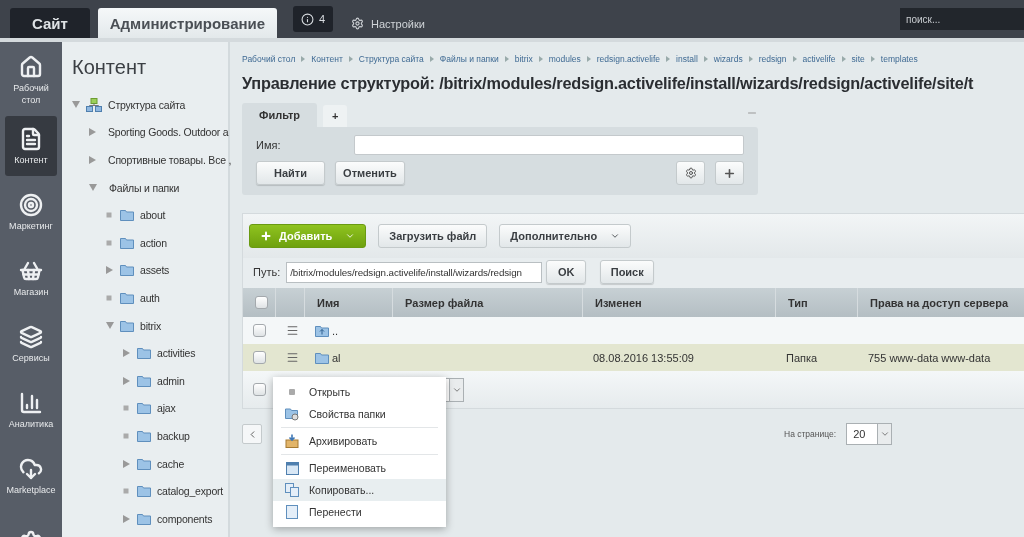  I want to click on breadcrumb-link: redsign.activelife, so click(628, 59).